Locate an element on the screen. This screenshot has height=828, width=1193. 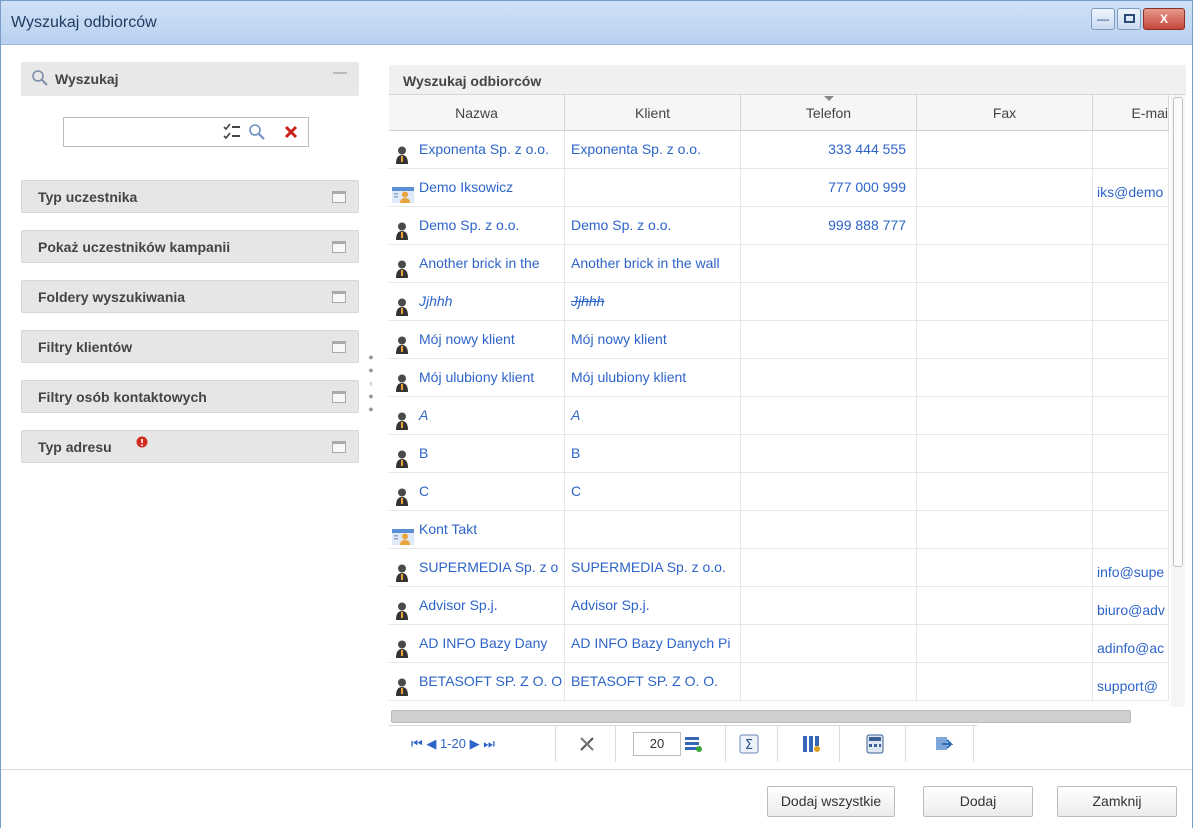
cell-phone: 999 888 777 is located at coordinates (829, 226).